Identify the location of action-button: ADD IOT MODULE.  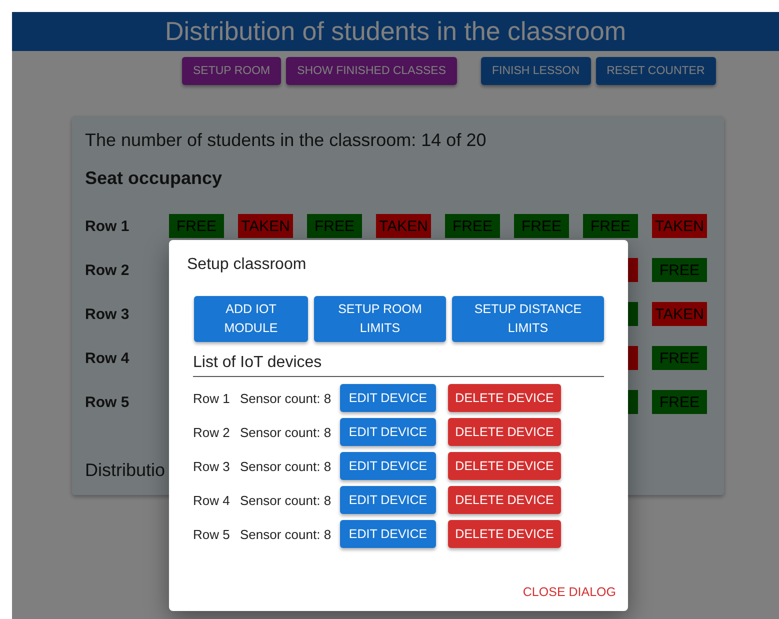
(251, 319).